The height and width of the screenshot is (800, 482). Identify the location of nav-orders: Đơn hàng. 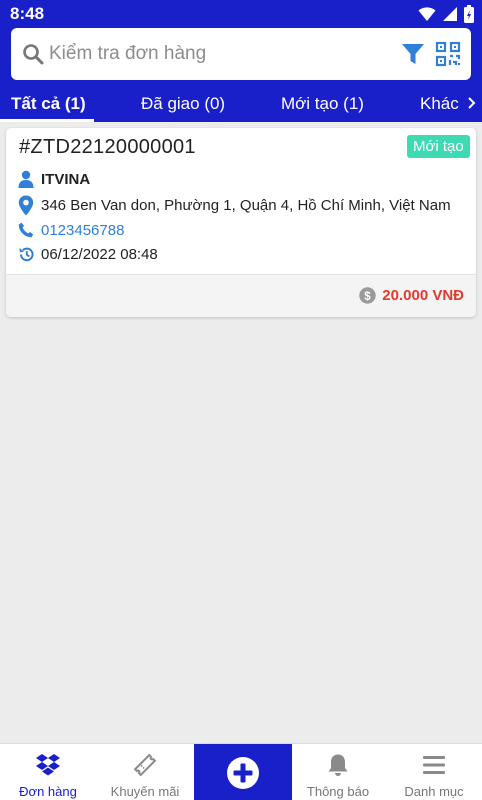
(48, 772).